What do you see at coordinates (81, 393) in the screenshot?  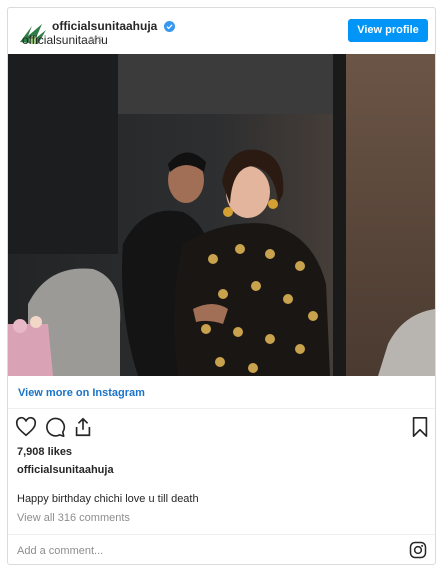 I see `view-more-link: View more on Instagram` at bounding box center [81, 393].